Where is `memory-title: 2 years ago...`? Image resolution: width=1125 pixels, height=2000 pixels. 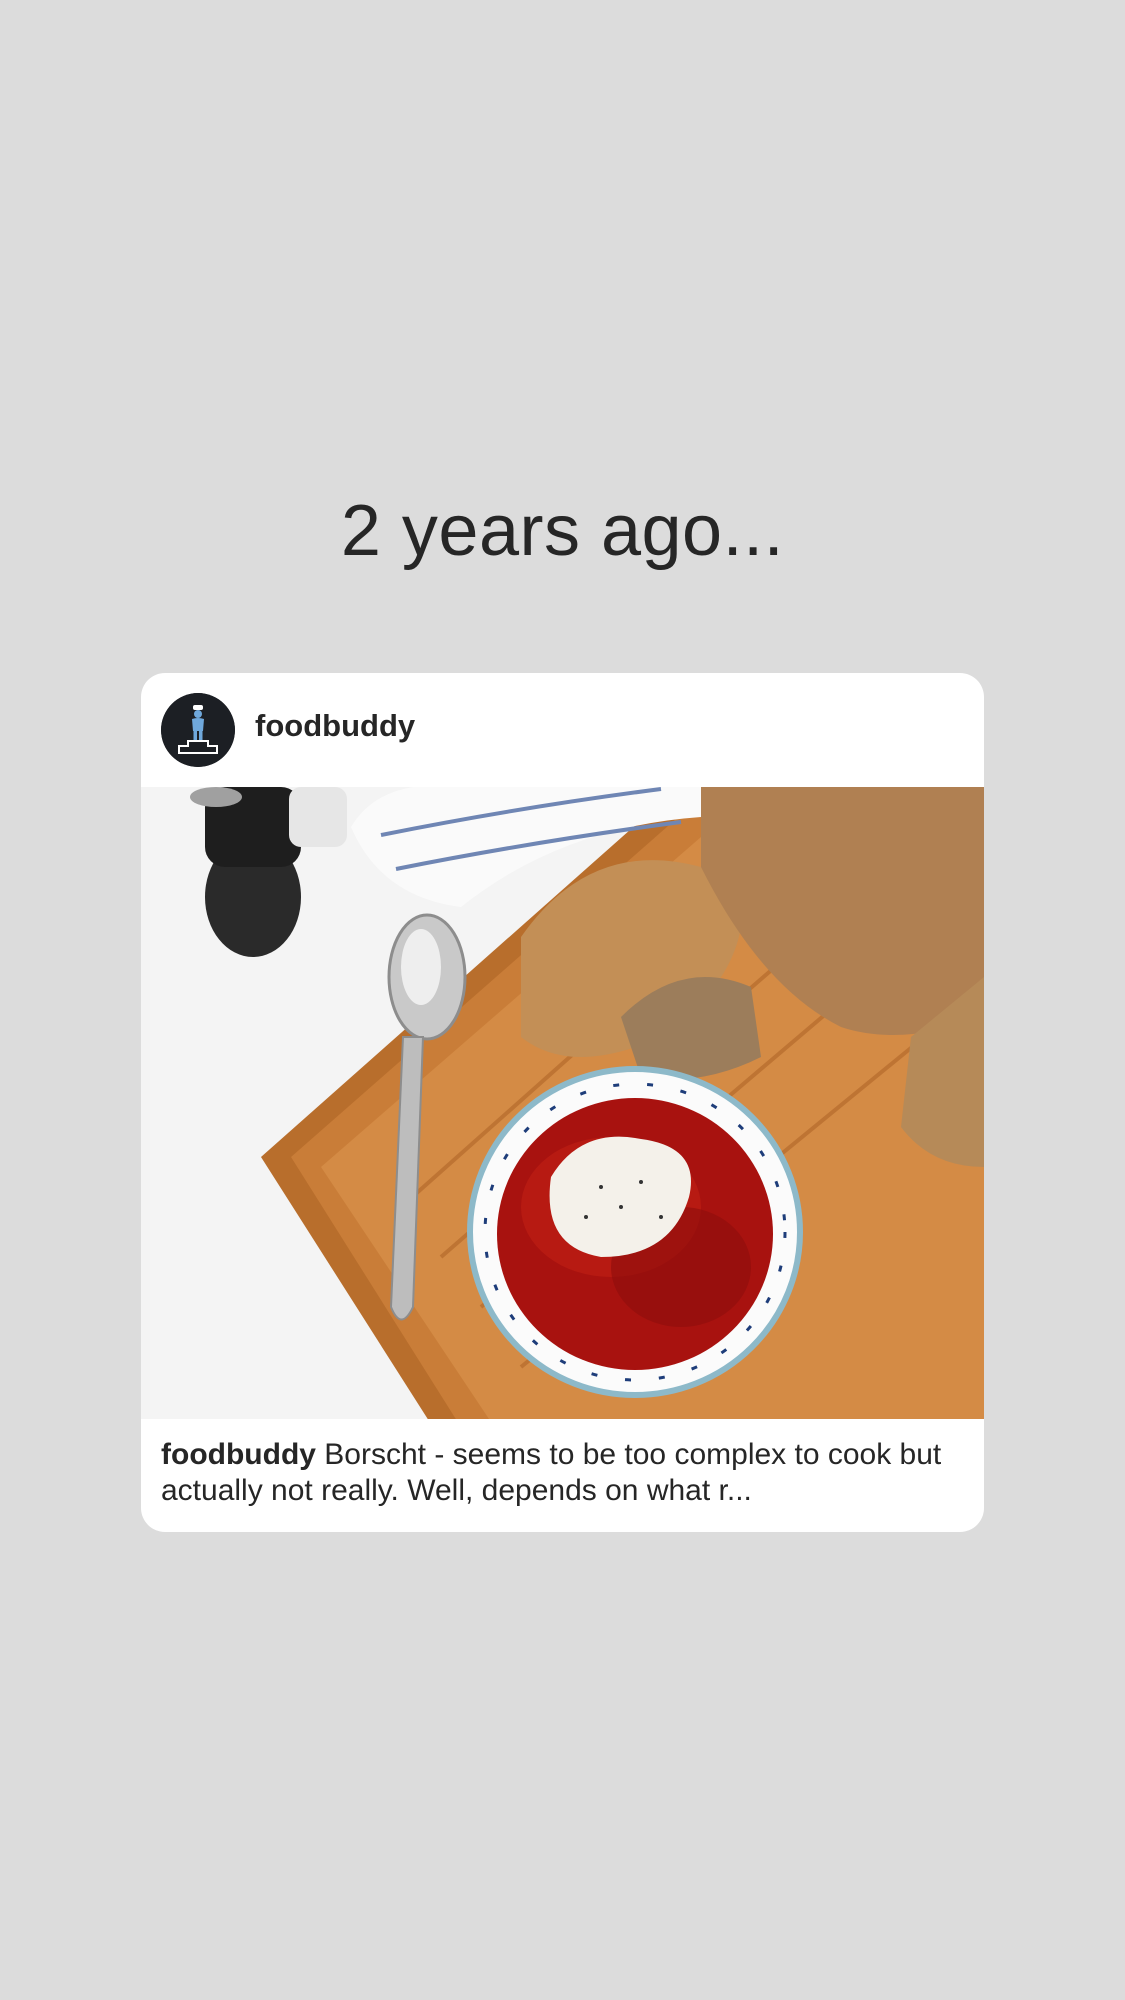 memory-title: 2 years ago... is located at coordinates (562, 531).